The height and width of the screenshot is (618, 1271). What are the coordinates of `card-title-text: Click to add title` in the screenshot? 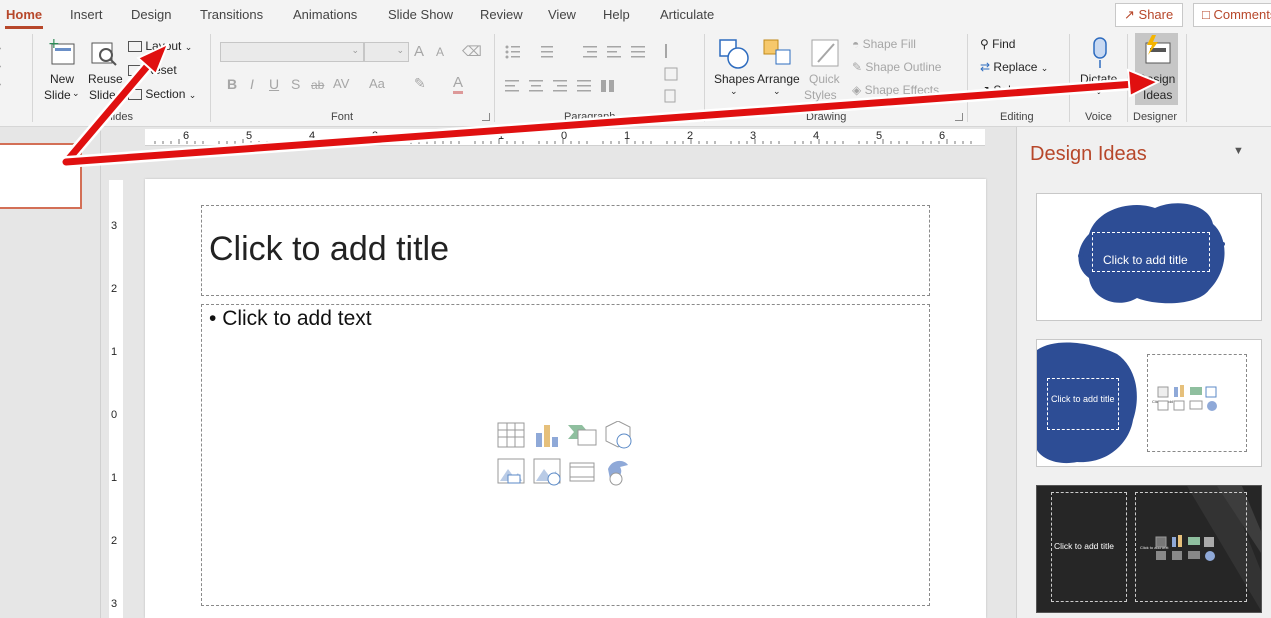 It's located at (1083, 399).